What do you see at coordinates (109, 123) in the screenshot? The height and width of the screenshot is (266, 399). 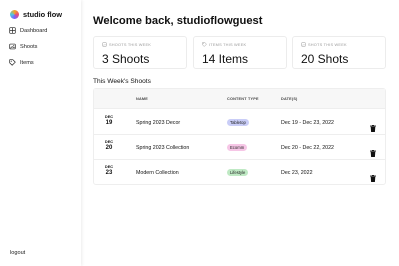 I see `date-day: 19` at bounding box center [109, 123].